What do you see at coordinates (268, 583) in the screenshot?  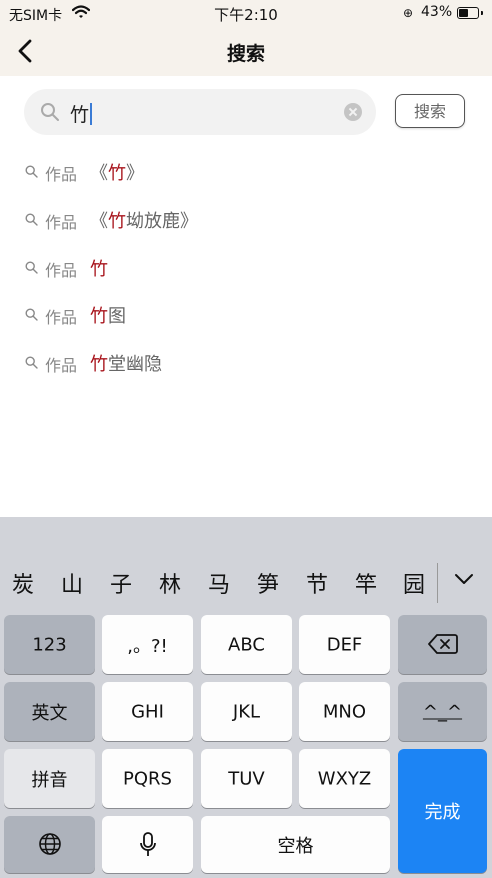 I see `candidate-item: 笋` at bounding box center [268, 583].